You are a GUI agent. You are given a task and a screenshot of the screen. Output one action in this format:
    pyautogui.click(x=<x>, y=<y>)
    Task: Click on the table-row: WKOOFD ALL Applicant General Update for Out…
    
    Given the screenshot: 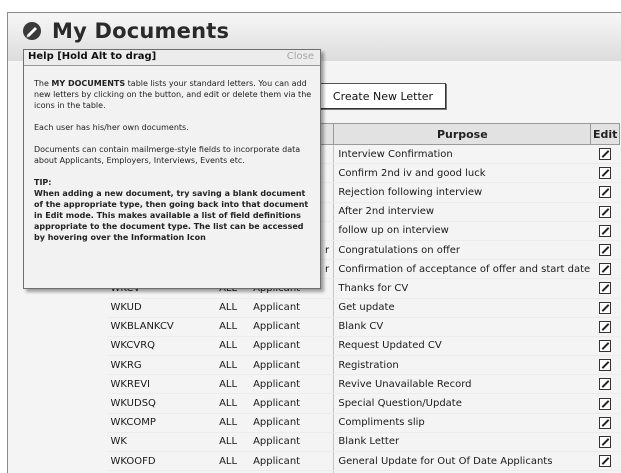 What is the action you would take?
    pyautogui.click(x=363, y=461)
    